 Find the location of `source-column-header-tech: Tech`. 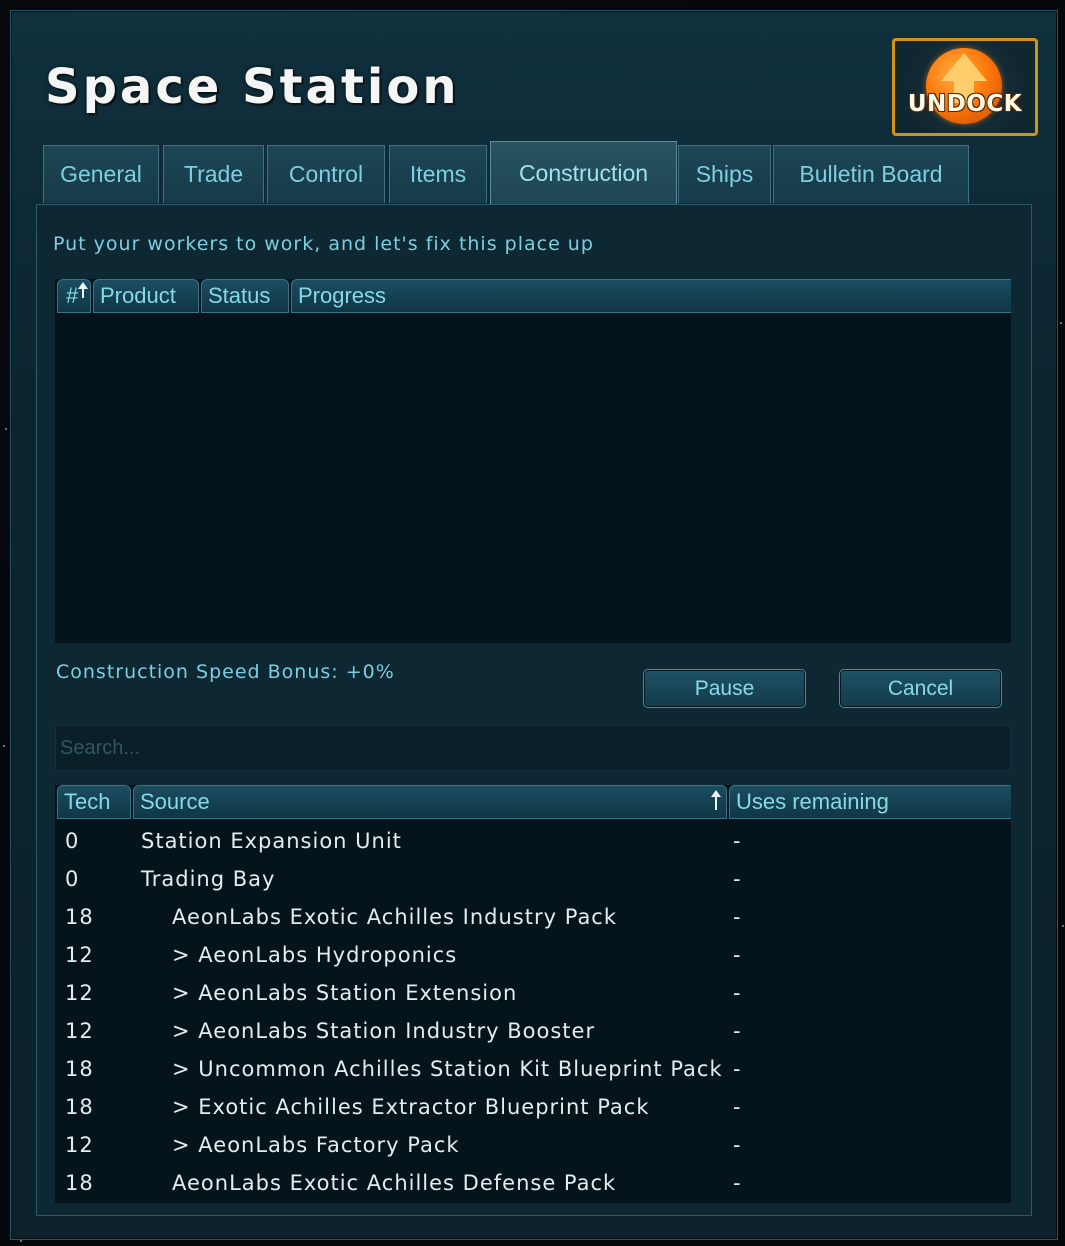

source-column-header-tech: Tech is located at coordinates (94, 802).